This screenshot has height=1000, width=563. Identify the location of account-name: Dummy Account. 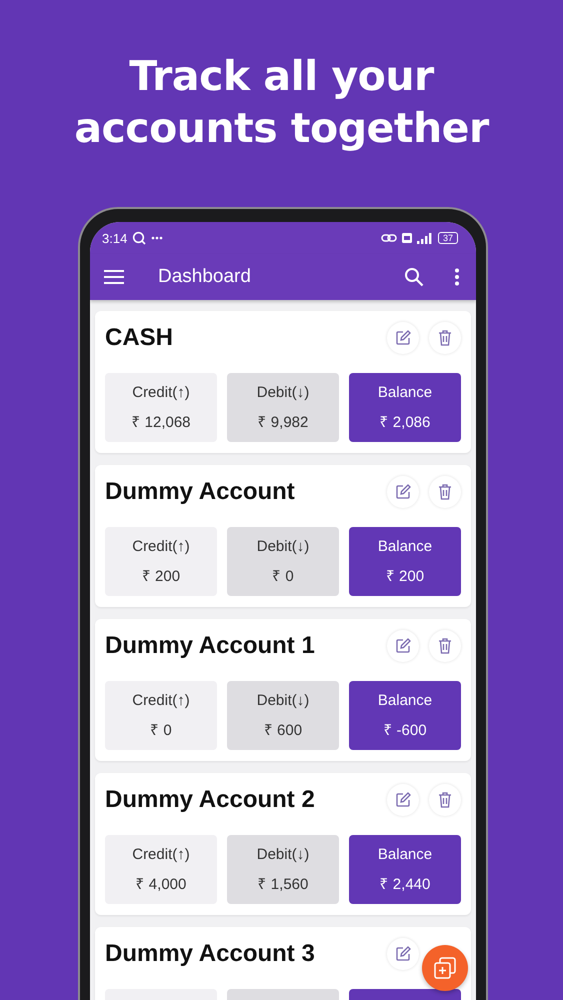
(200, 492).